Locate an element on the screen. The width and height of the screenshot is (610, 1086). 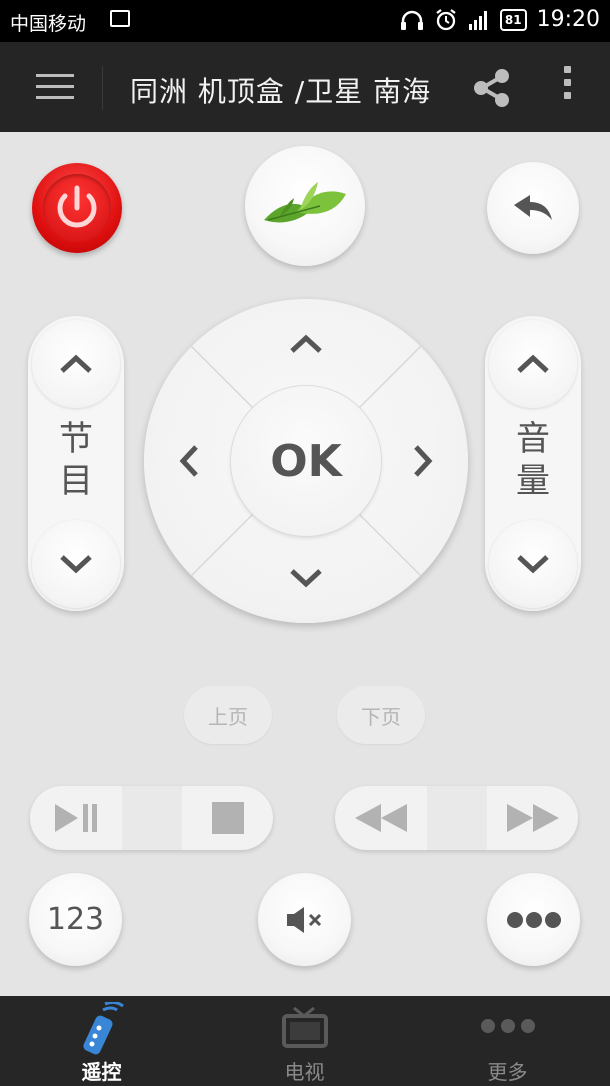
volume-label: 音 量 is located at coordinates (533, 460).